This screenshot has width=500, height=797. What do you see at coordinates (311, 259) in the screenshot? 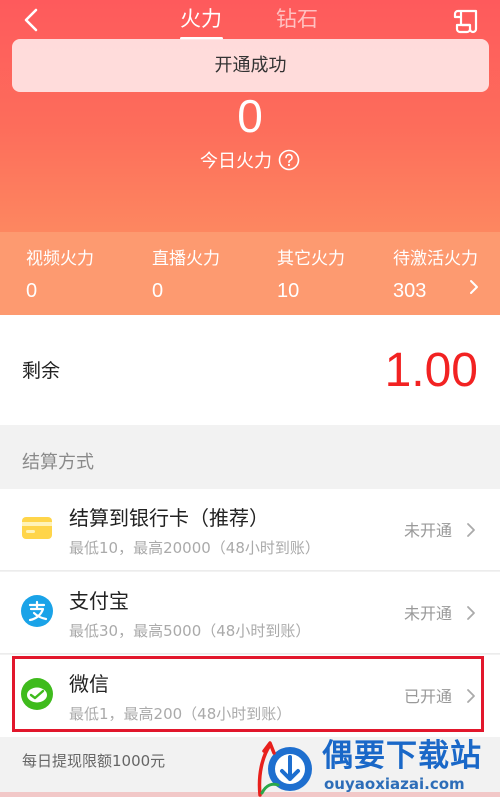
I see `stat-label: 其它火力` at bounding box center [311, 259].